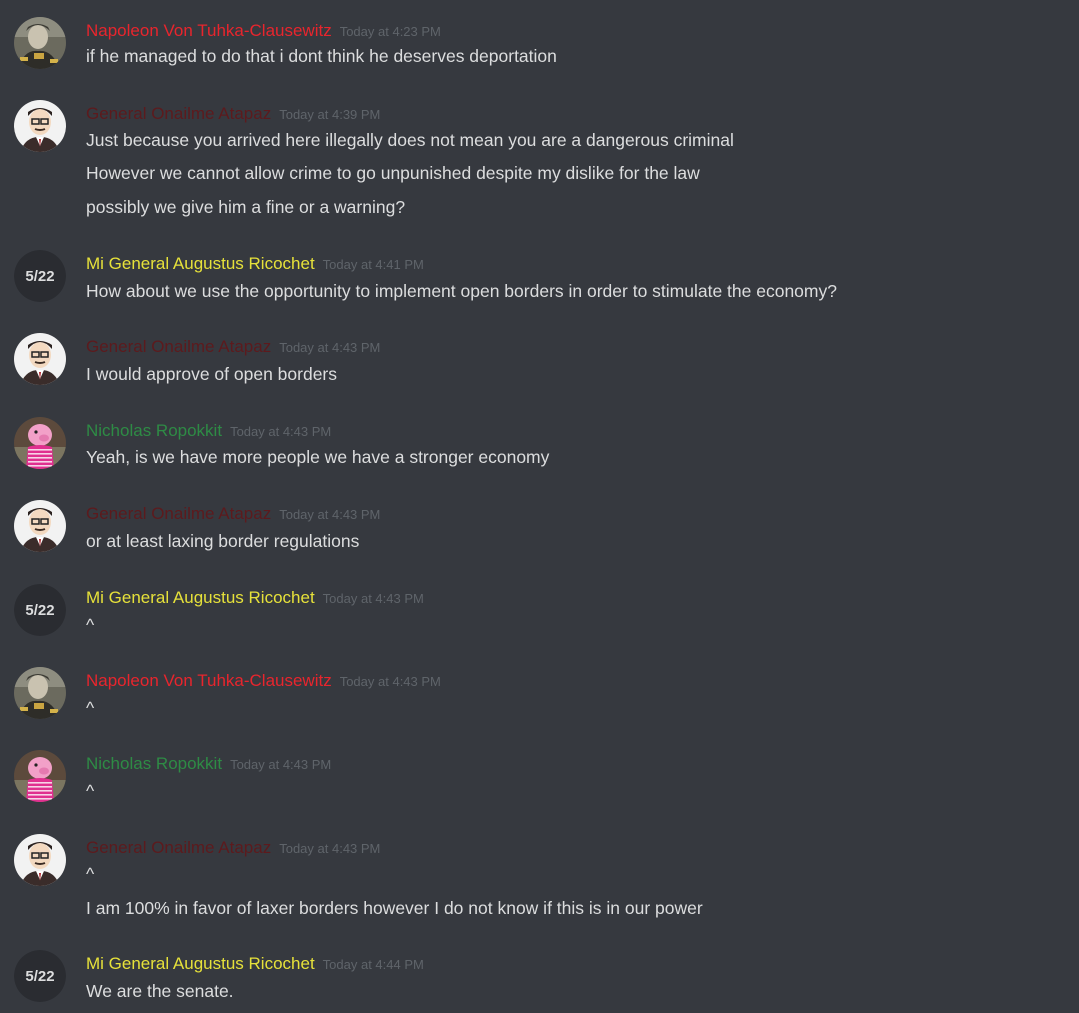  What do you see at coordinates (373, 964) in the screenshot?
I see `message-timestamp: Today at 4:44 PM` at bounding box center [373, 964].